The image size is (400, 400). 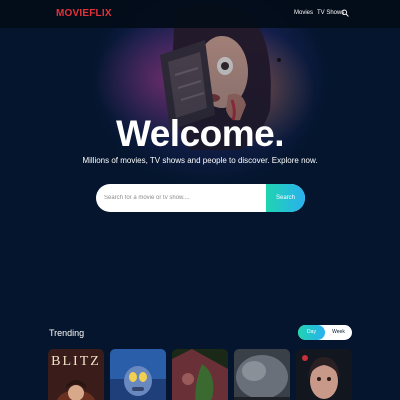 What do you see at coordinates (67, 333) in the screenshot?
I see `trending-section-title: Trending` at bounding box center [67, 333].